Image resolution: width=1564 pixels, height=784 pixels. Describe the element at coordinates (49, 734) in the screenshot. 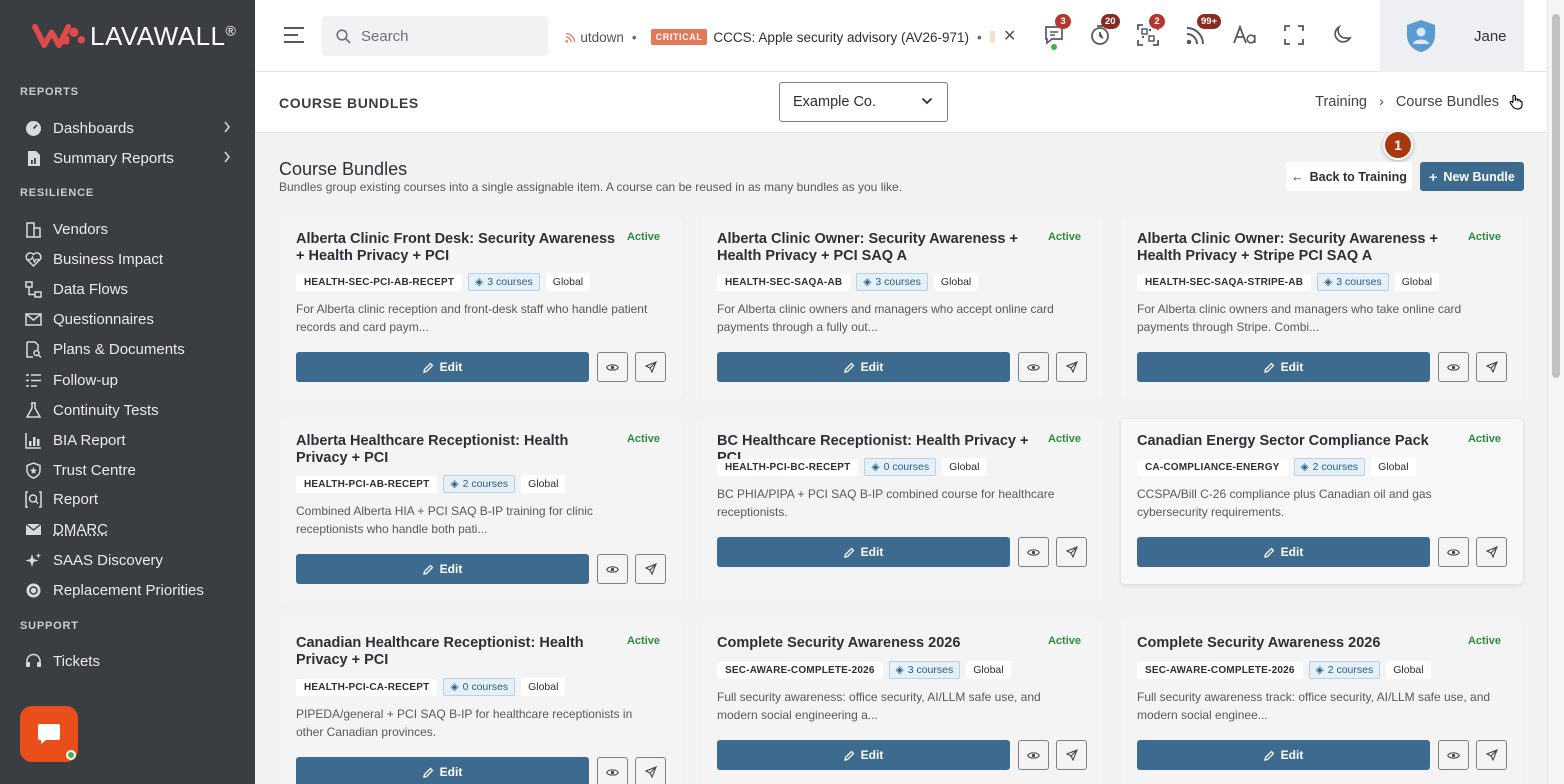

I see `chat-button` at that location.